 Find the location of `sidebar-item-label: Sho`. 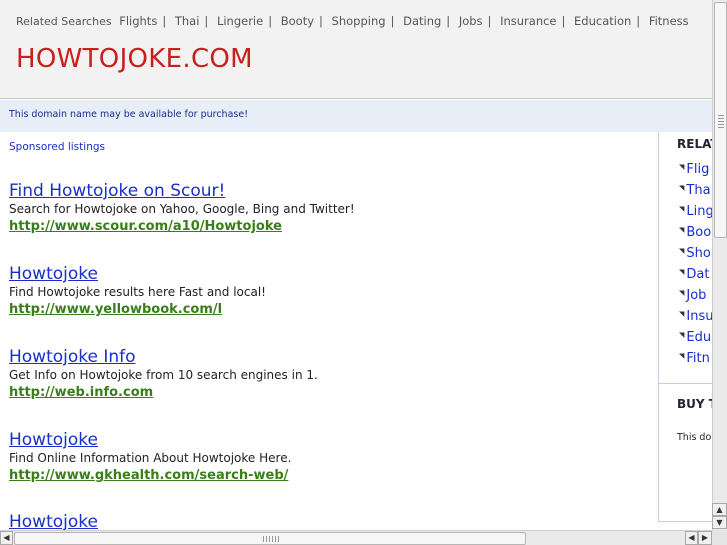

sidebar-item-label: Sho is located at coordinates (698, 253).